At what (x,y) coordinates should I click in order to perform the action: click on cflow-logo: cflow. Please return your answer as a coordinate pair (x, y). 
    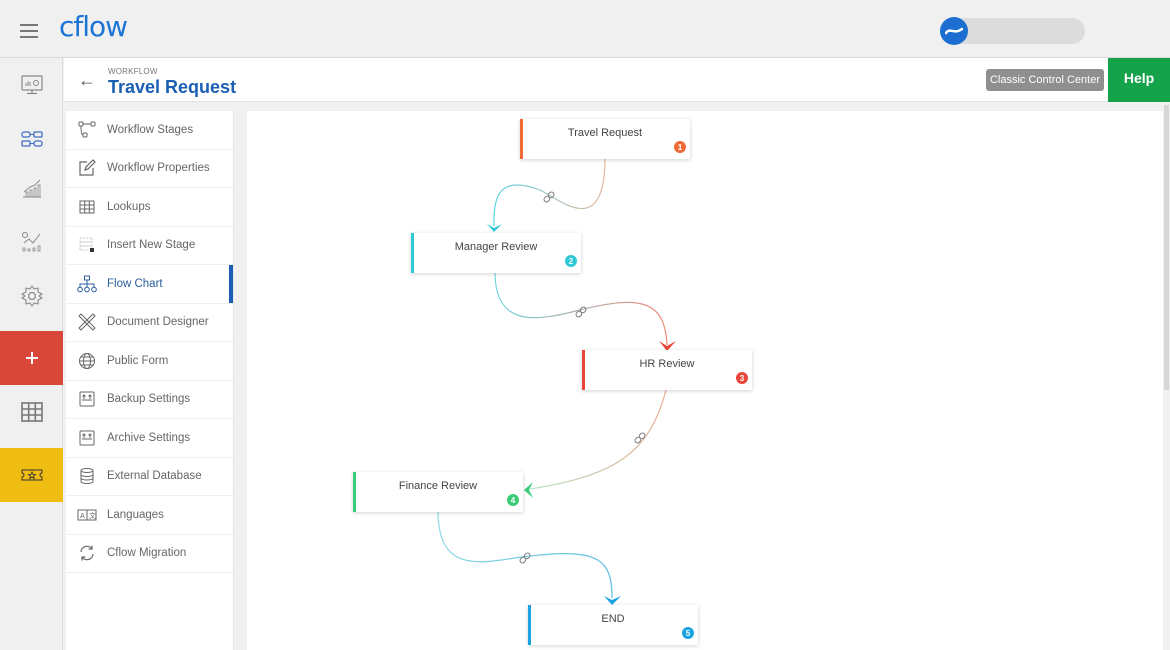
    Looking at the image, I should click on (93, 26).